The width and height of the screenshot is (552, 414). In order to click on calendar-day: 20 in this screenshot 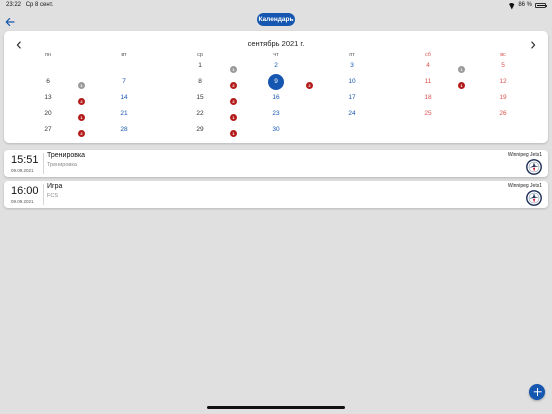, I will do `click(48, 114)`.